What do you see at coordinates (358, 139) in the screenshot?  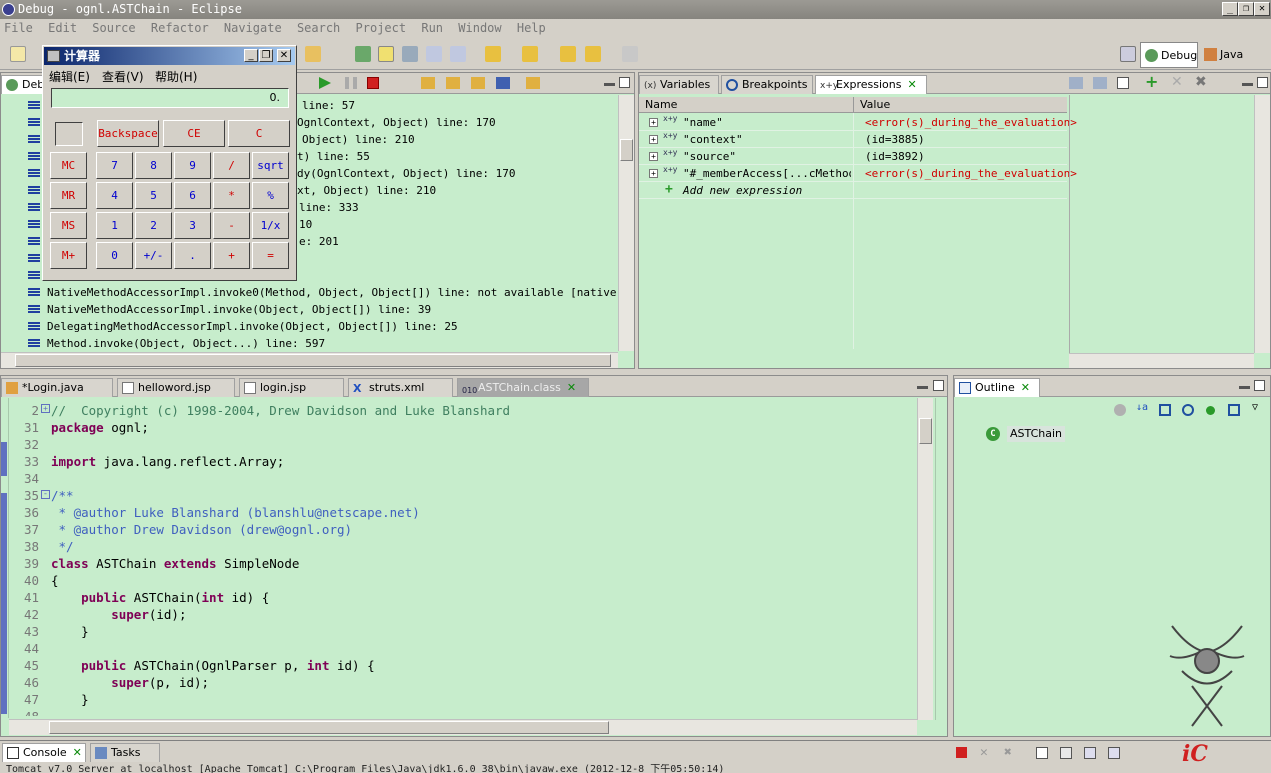 I see `stack-frame-partial: Object) line: 210` at bounding box center [358, 139].